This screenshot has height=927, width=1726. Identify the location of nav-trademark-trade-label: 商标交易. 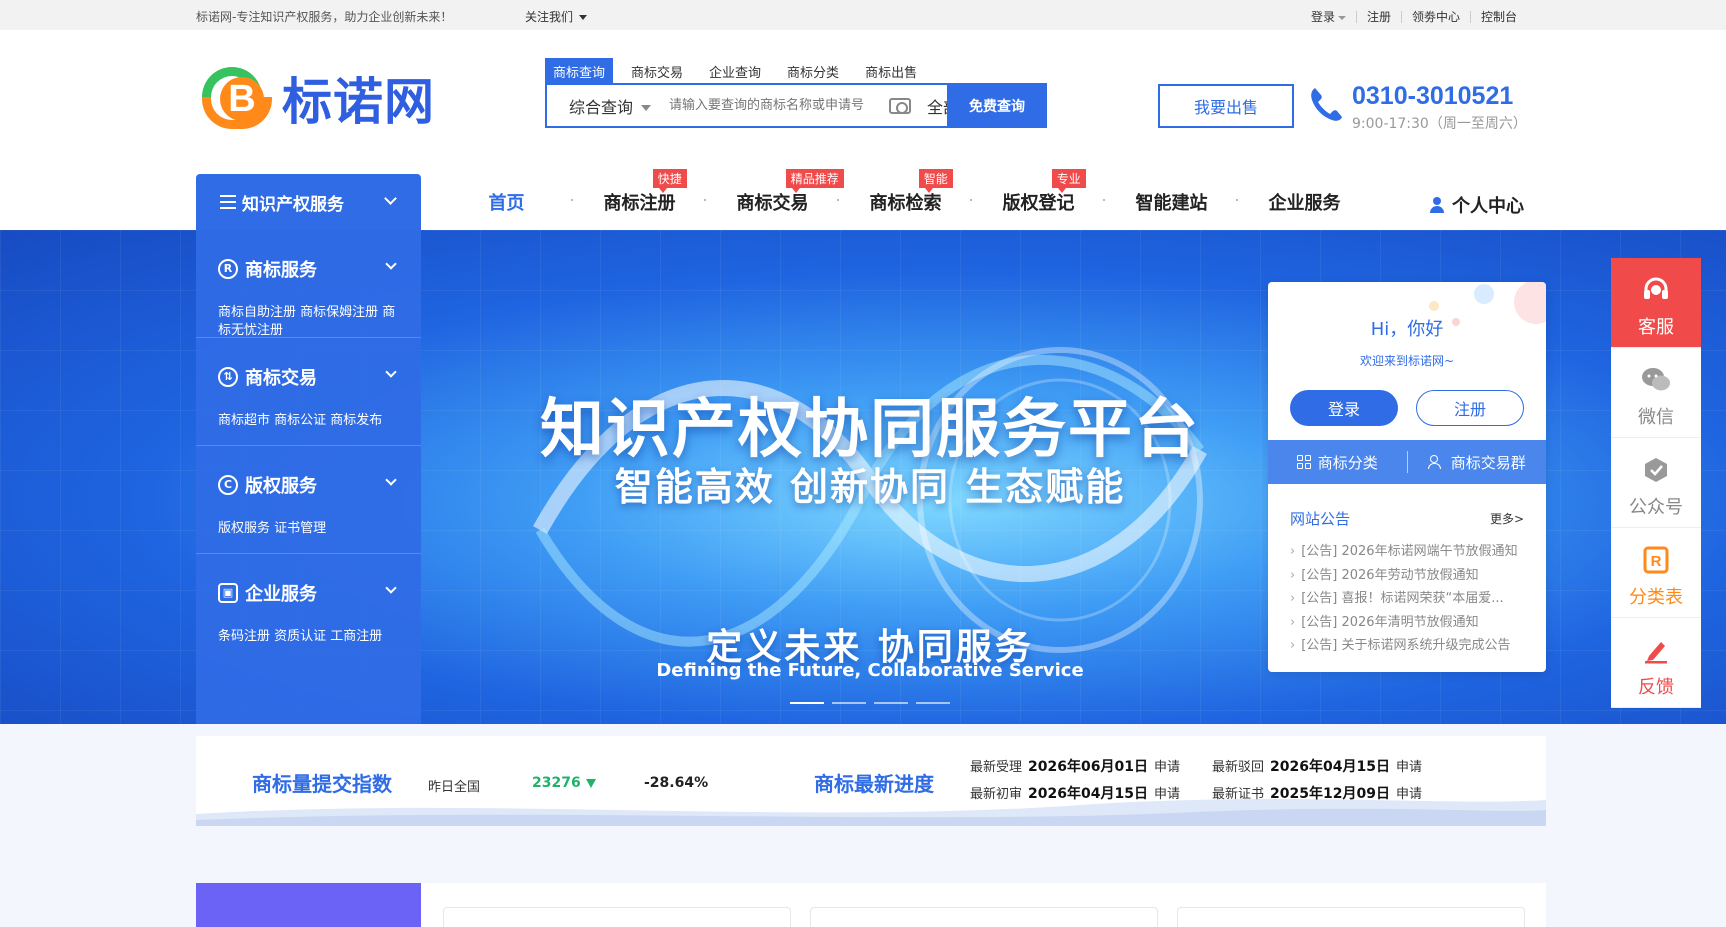
(772, 203).